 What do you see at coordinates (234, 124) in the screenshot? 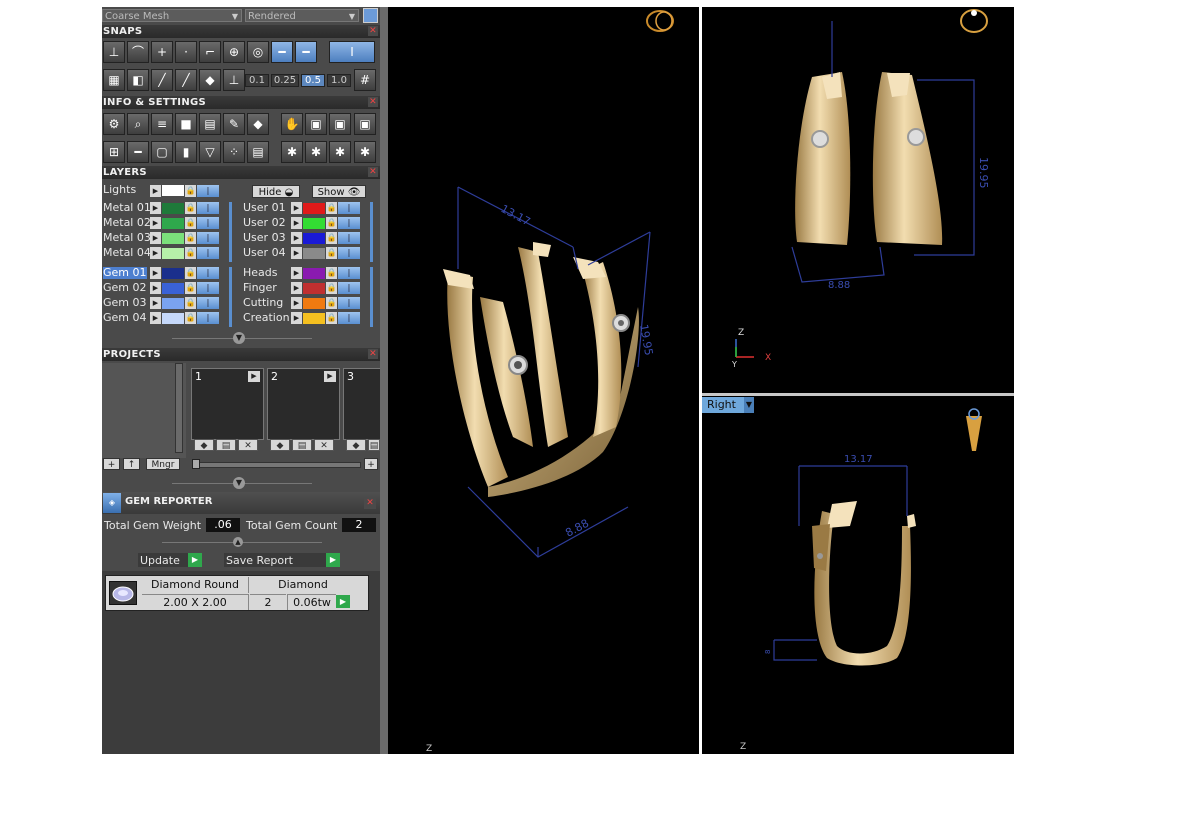
I see `edit-icon: ✎` at bounding box center [234, 124].